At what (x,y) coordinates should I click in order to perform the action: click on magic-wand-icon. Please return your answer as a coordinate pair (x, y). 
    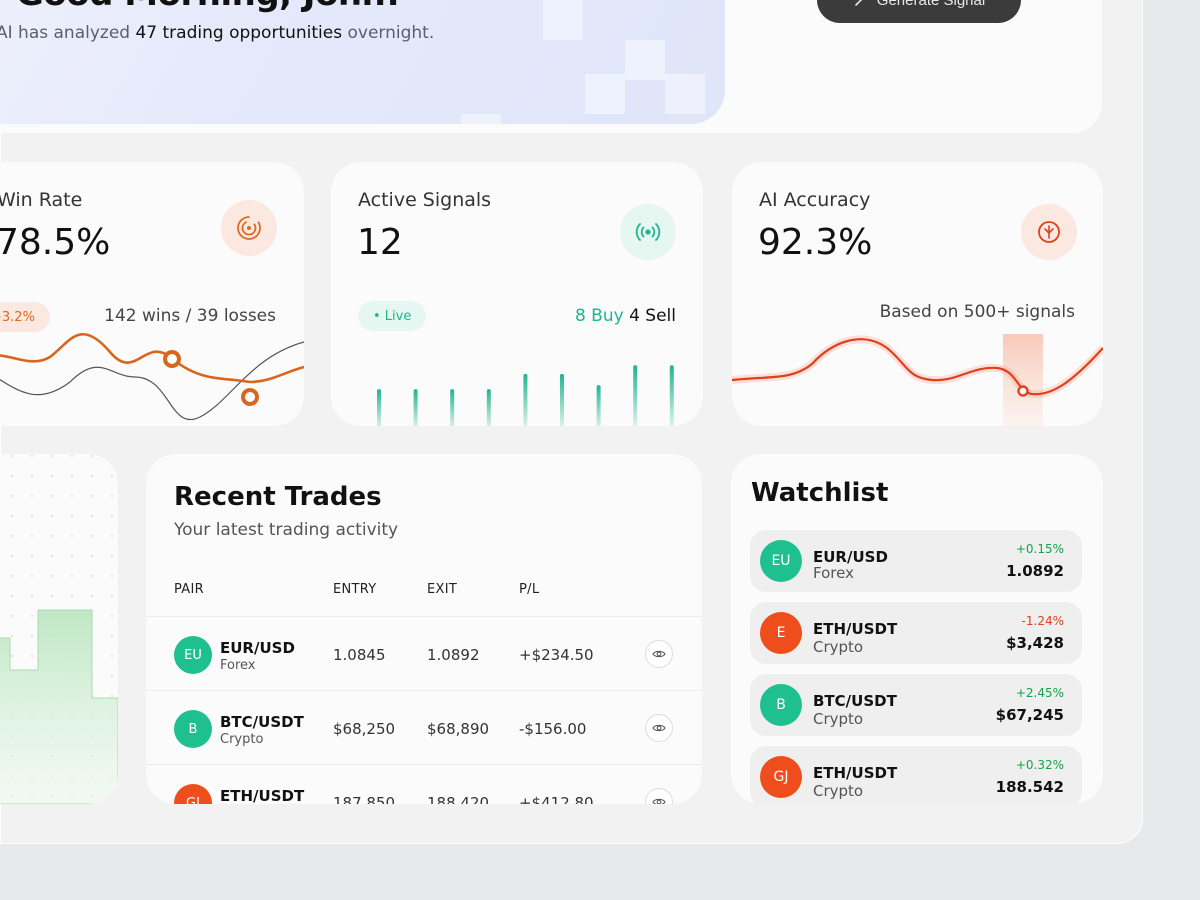
    Looking at the image, I should click on (860, 3).